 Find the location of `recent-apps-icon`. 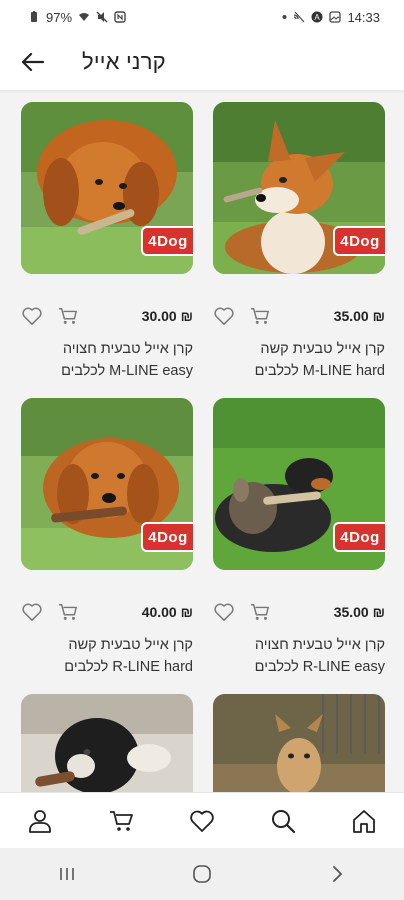

recent-apps-icon is located at coordinates (67, 874).